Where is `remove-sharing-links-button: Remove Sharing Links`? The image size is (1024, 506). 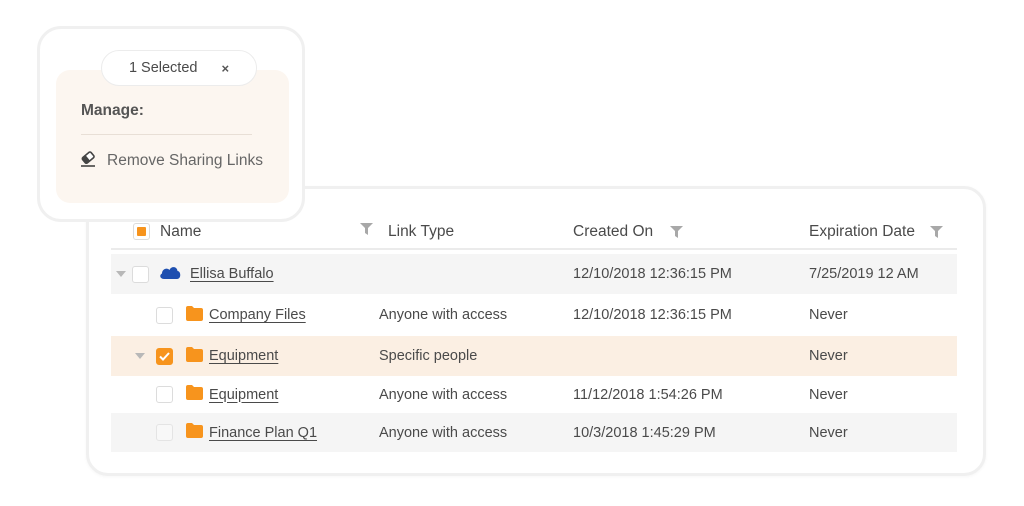
remove-sharing-links-button: Remove Sharing Links is located at coordinates (171, 161).